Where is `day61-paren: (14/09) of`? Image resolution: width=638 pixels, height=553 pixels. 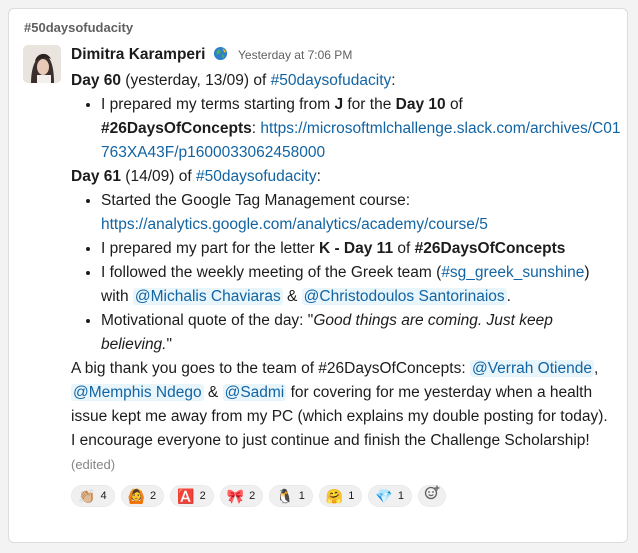
day61-paren: (14/09) of is located at coordinates (158, 176).